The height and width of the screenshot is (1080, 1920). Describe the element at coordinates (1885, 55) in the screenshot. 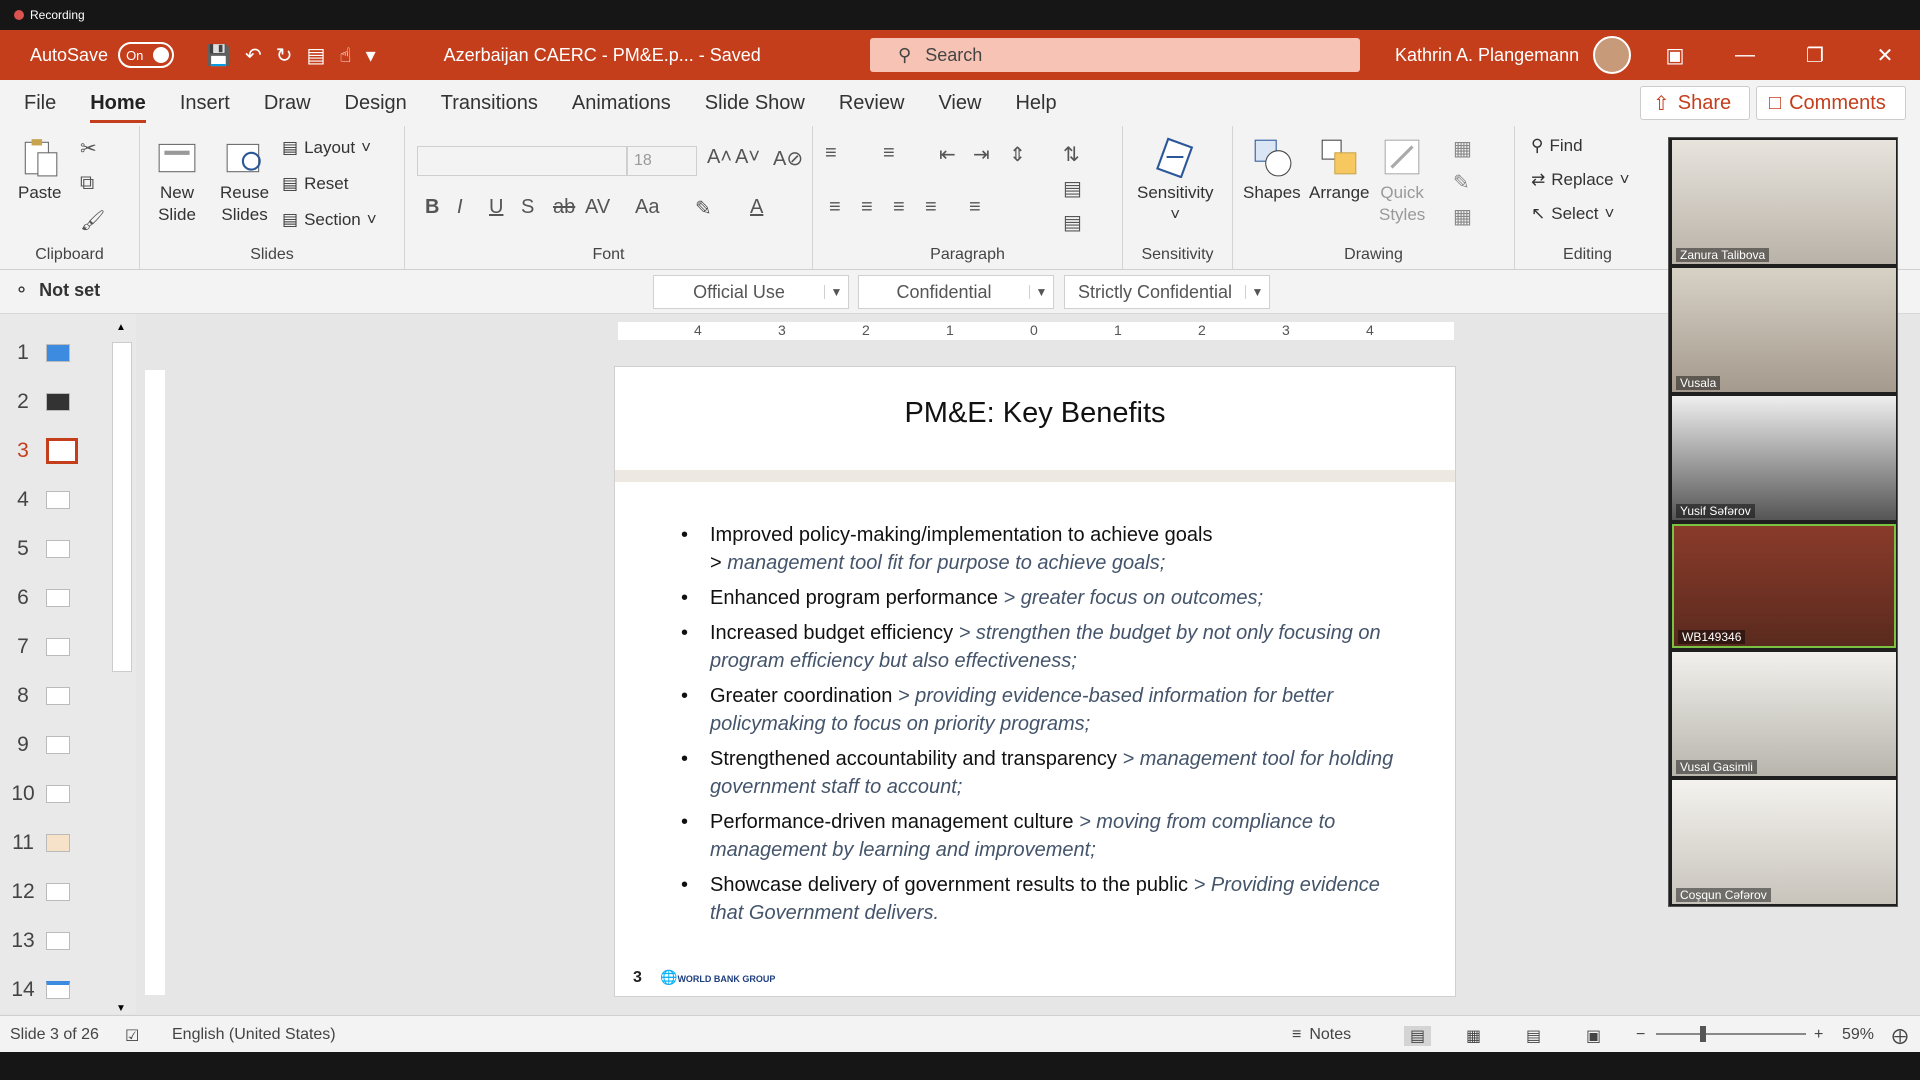

I see `close-icon: ✕` at that location.